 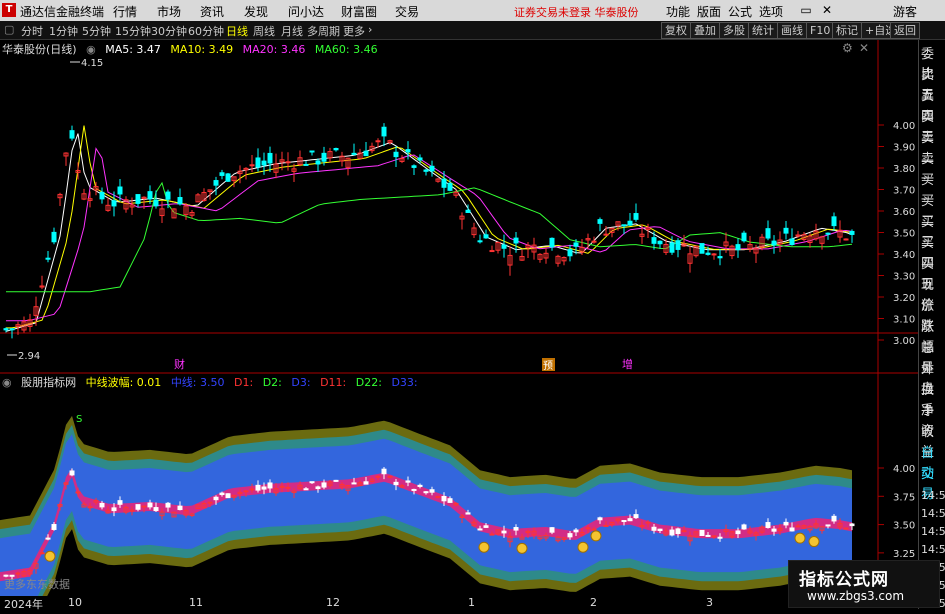 I want to click on high-label: 4.15, so click(x=92, y=63).